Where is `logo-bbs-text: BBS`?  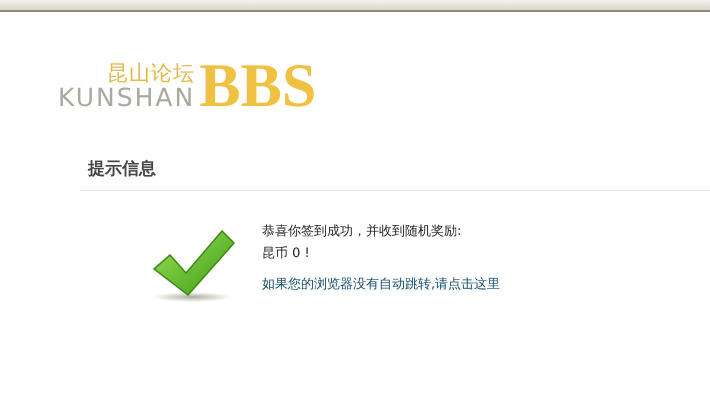
logo-bbs-text: BBS is located at coordinates (257, 86).